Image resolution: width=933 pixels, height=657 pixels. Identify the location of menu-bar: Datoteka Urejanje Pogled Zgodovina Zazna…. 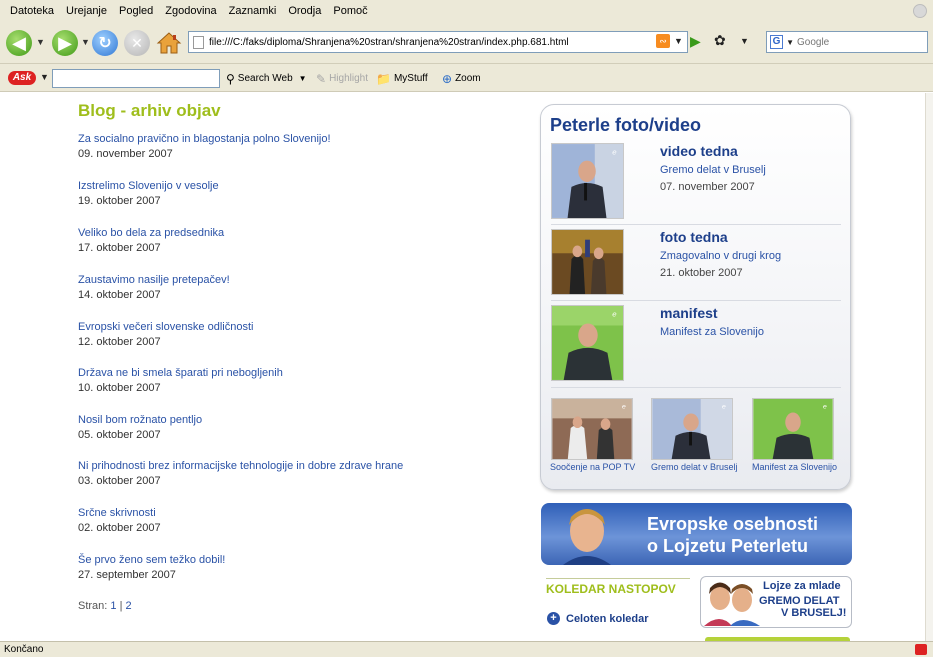
(466, 11).